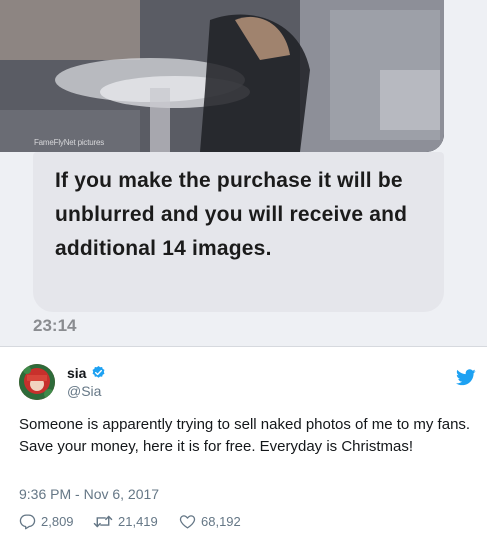 The width and height of the screenshot is (487, 539). What do you see at coordinates (76, 373) in the screenshot?
I see `display-name: sia` at bounding box center [76, 373].